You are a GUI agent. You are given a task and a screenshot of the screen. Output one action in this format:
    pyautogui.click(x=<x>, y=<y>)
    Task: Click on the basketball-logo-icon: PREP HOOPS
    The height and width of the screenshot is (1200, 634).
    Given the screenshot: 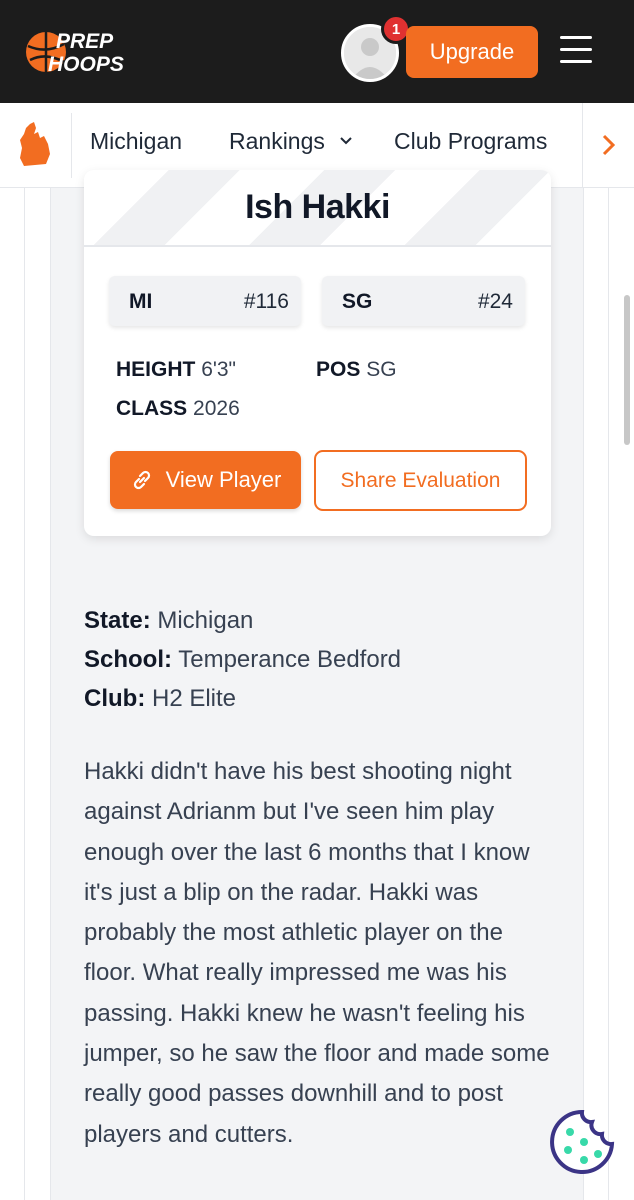 What is the action you would take?
    pyautogui.click(x=75, y=53)
    